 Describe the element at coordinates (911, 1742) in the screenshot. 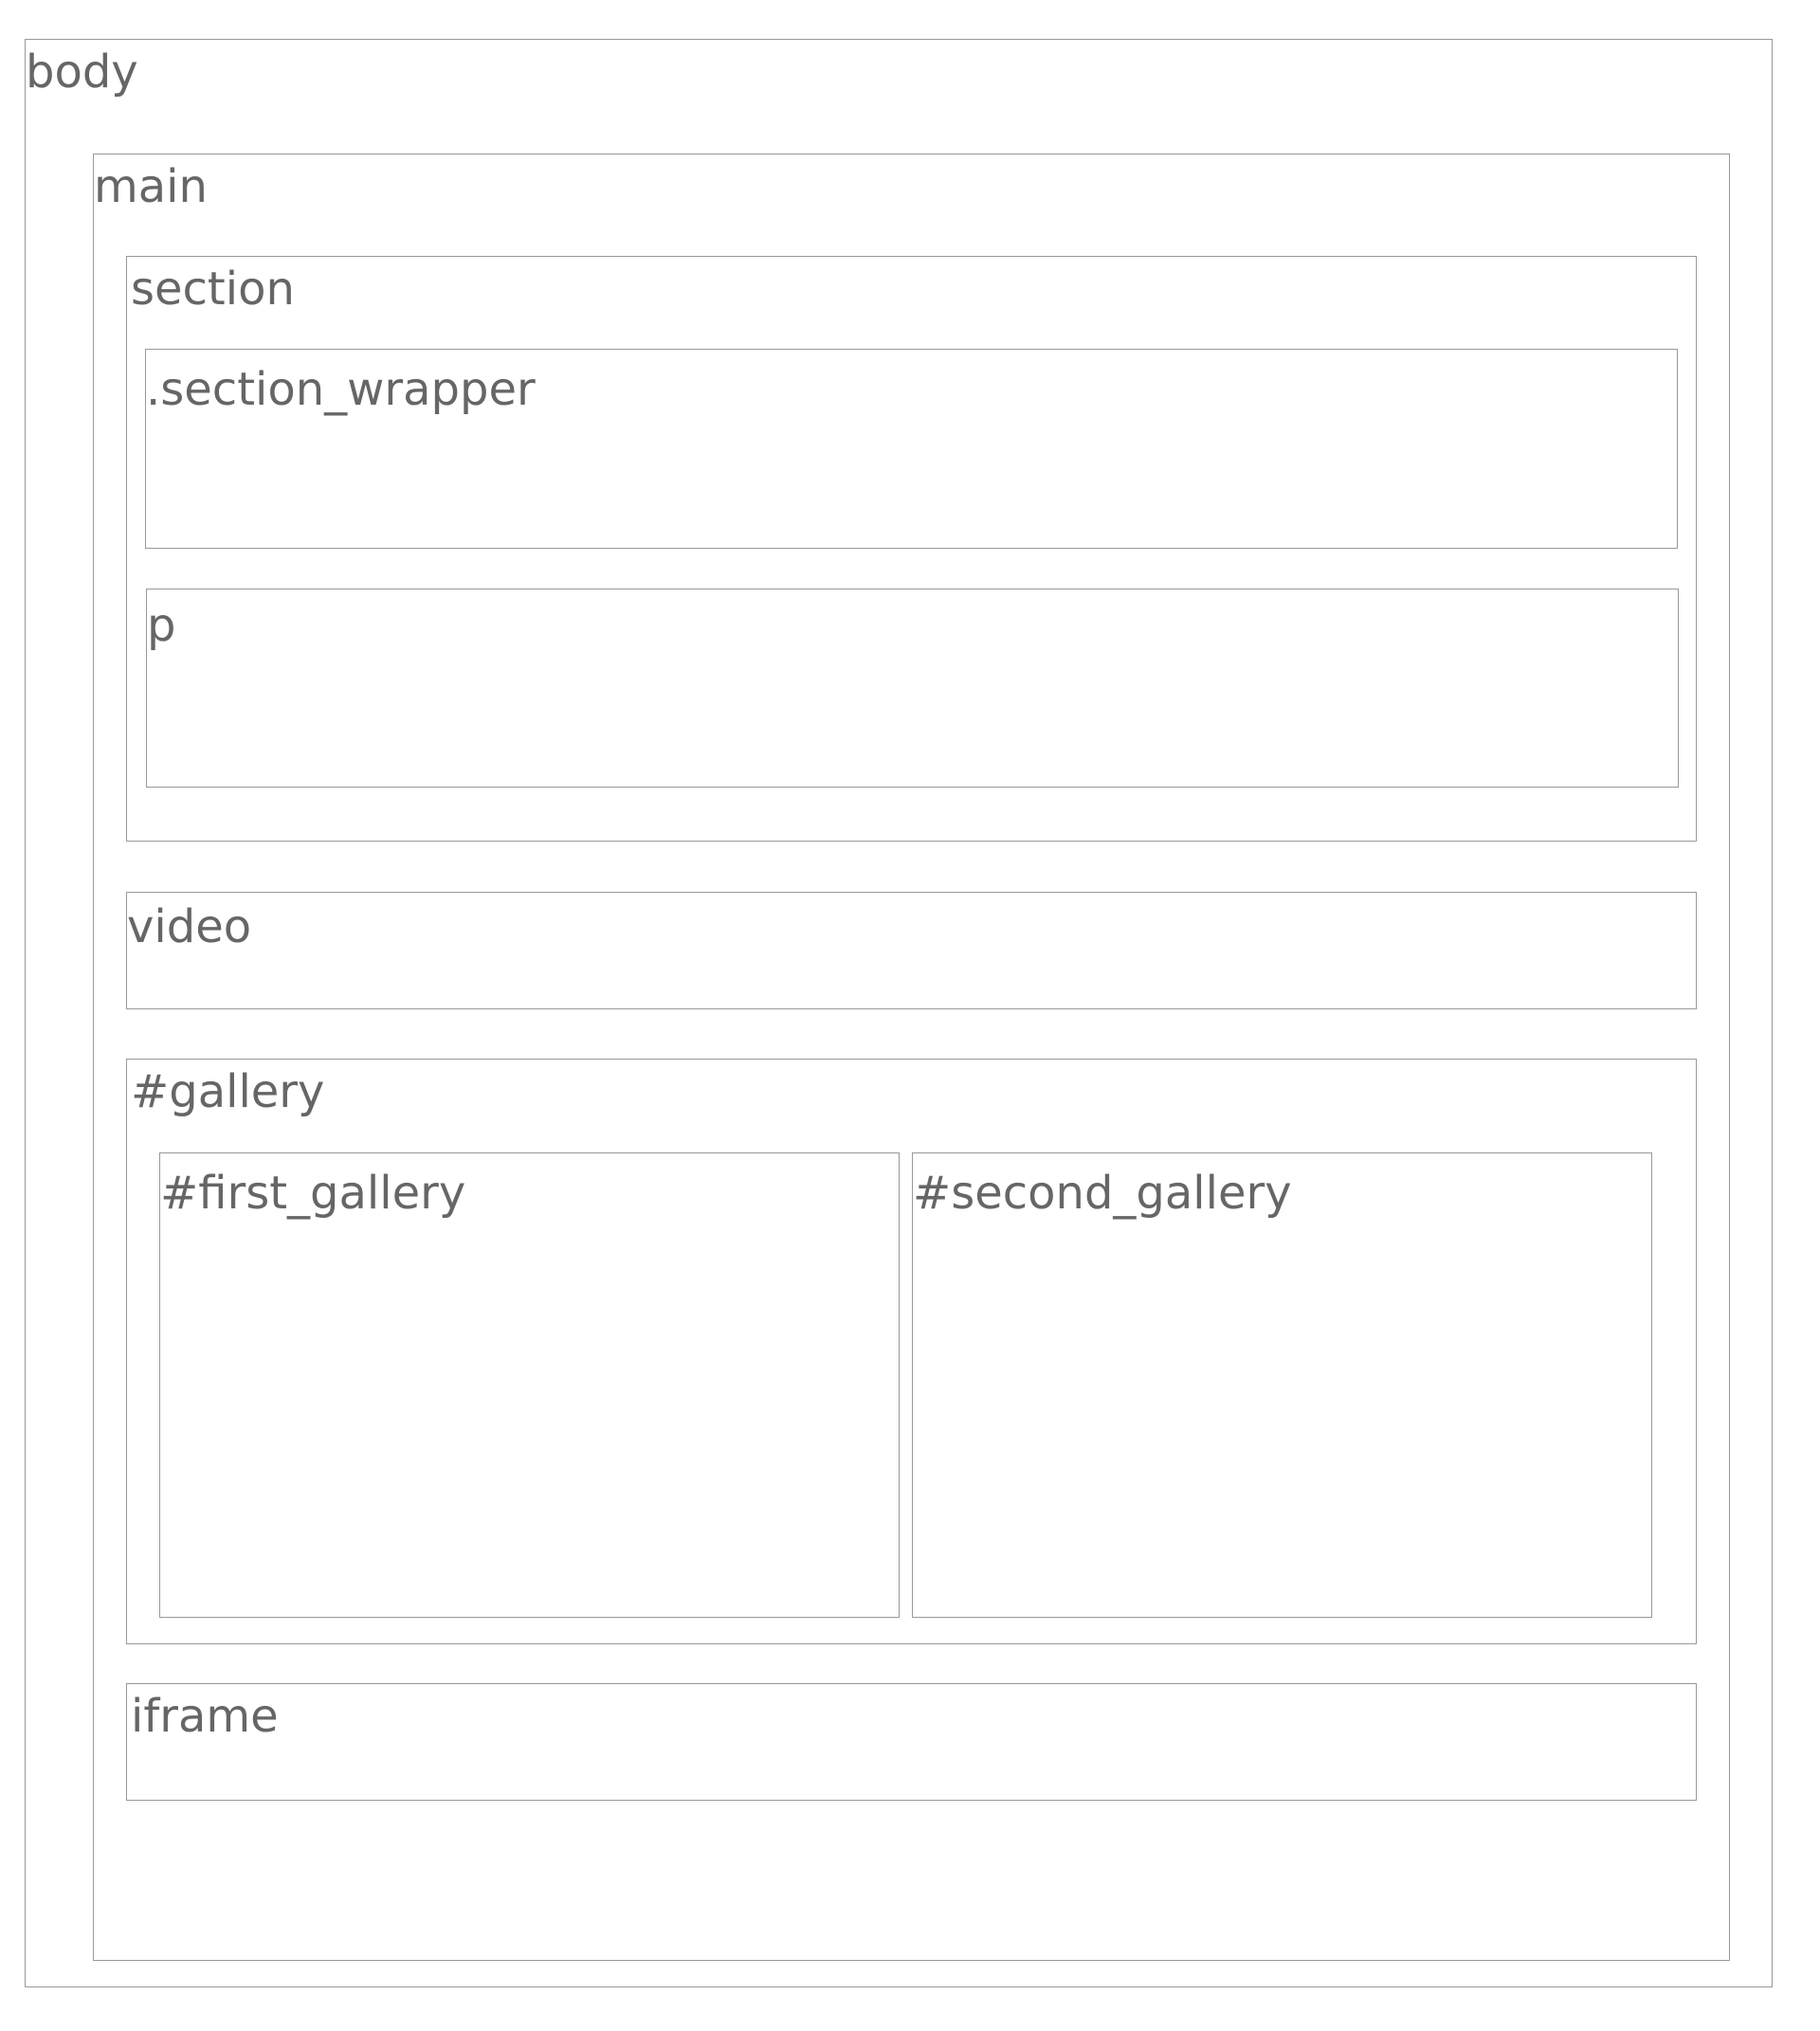

I see `iframe-box: iframe` at that location.